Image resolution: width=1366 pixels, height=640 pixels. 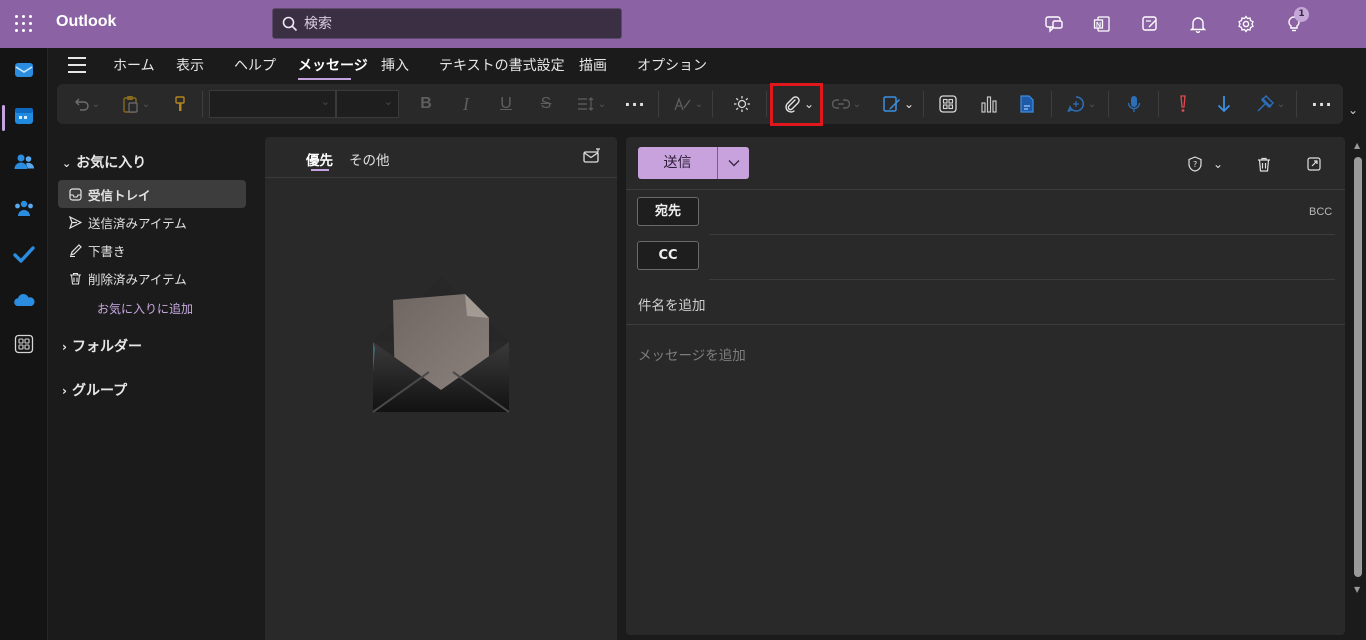 I want to click on tab-message: メッセージ, so click(x=333, y=65).